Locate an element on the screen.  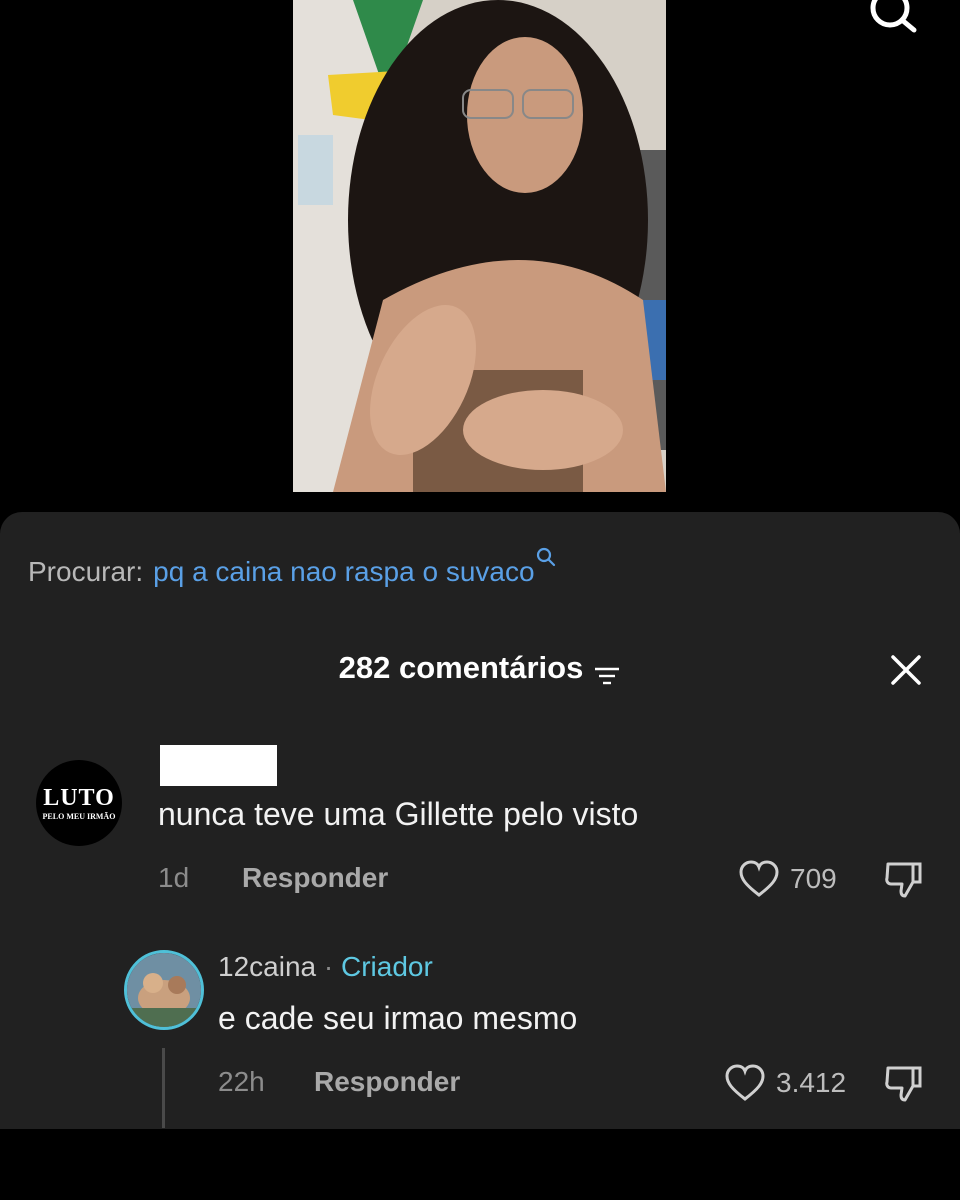
comment-author-line: 12caina · Criador is located at coordinates (325, 967).